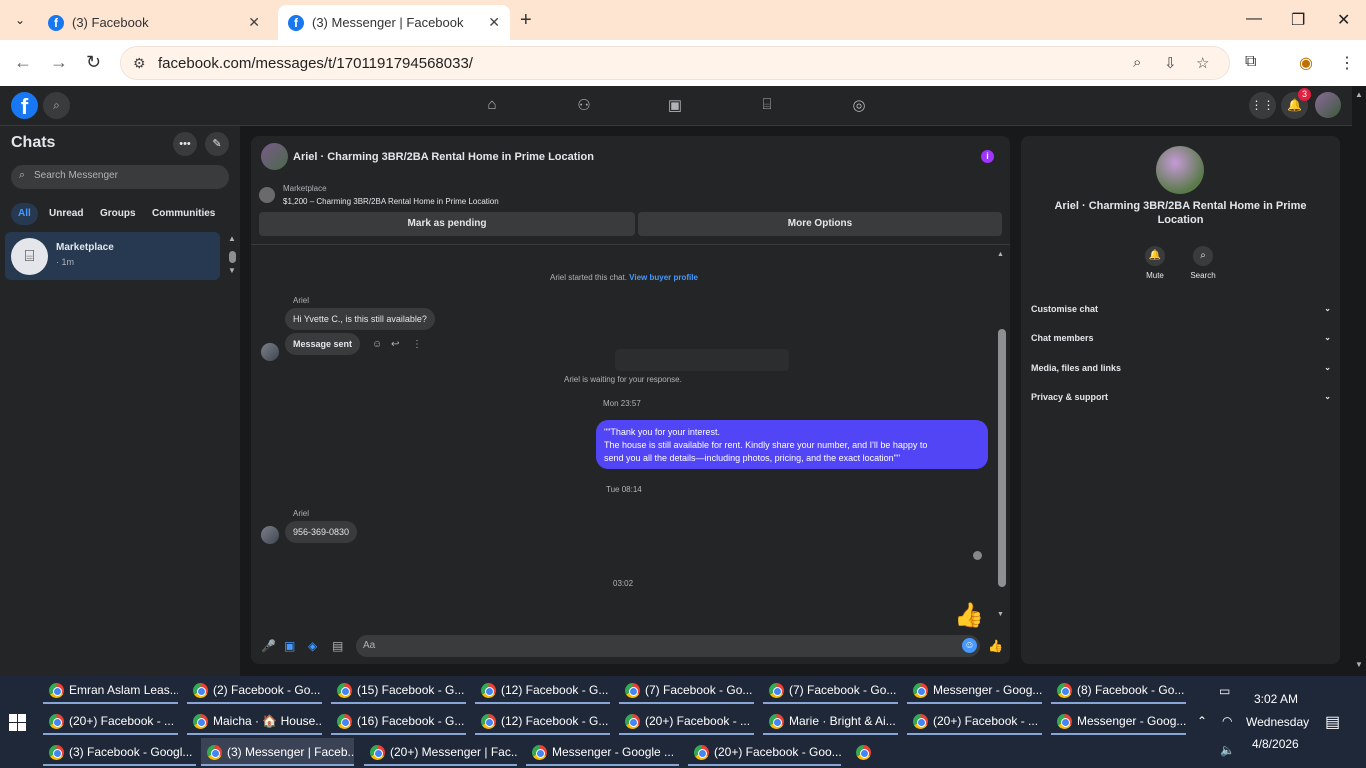  What do you see at coordinates (1343, 20) in the screenshot?
I see `close-window-icon: ✕` at bounding box center [1343, 20].